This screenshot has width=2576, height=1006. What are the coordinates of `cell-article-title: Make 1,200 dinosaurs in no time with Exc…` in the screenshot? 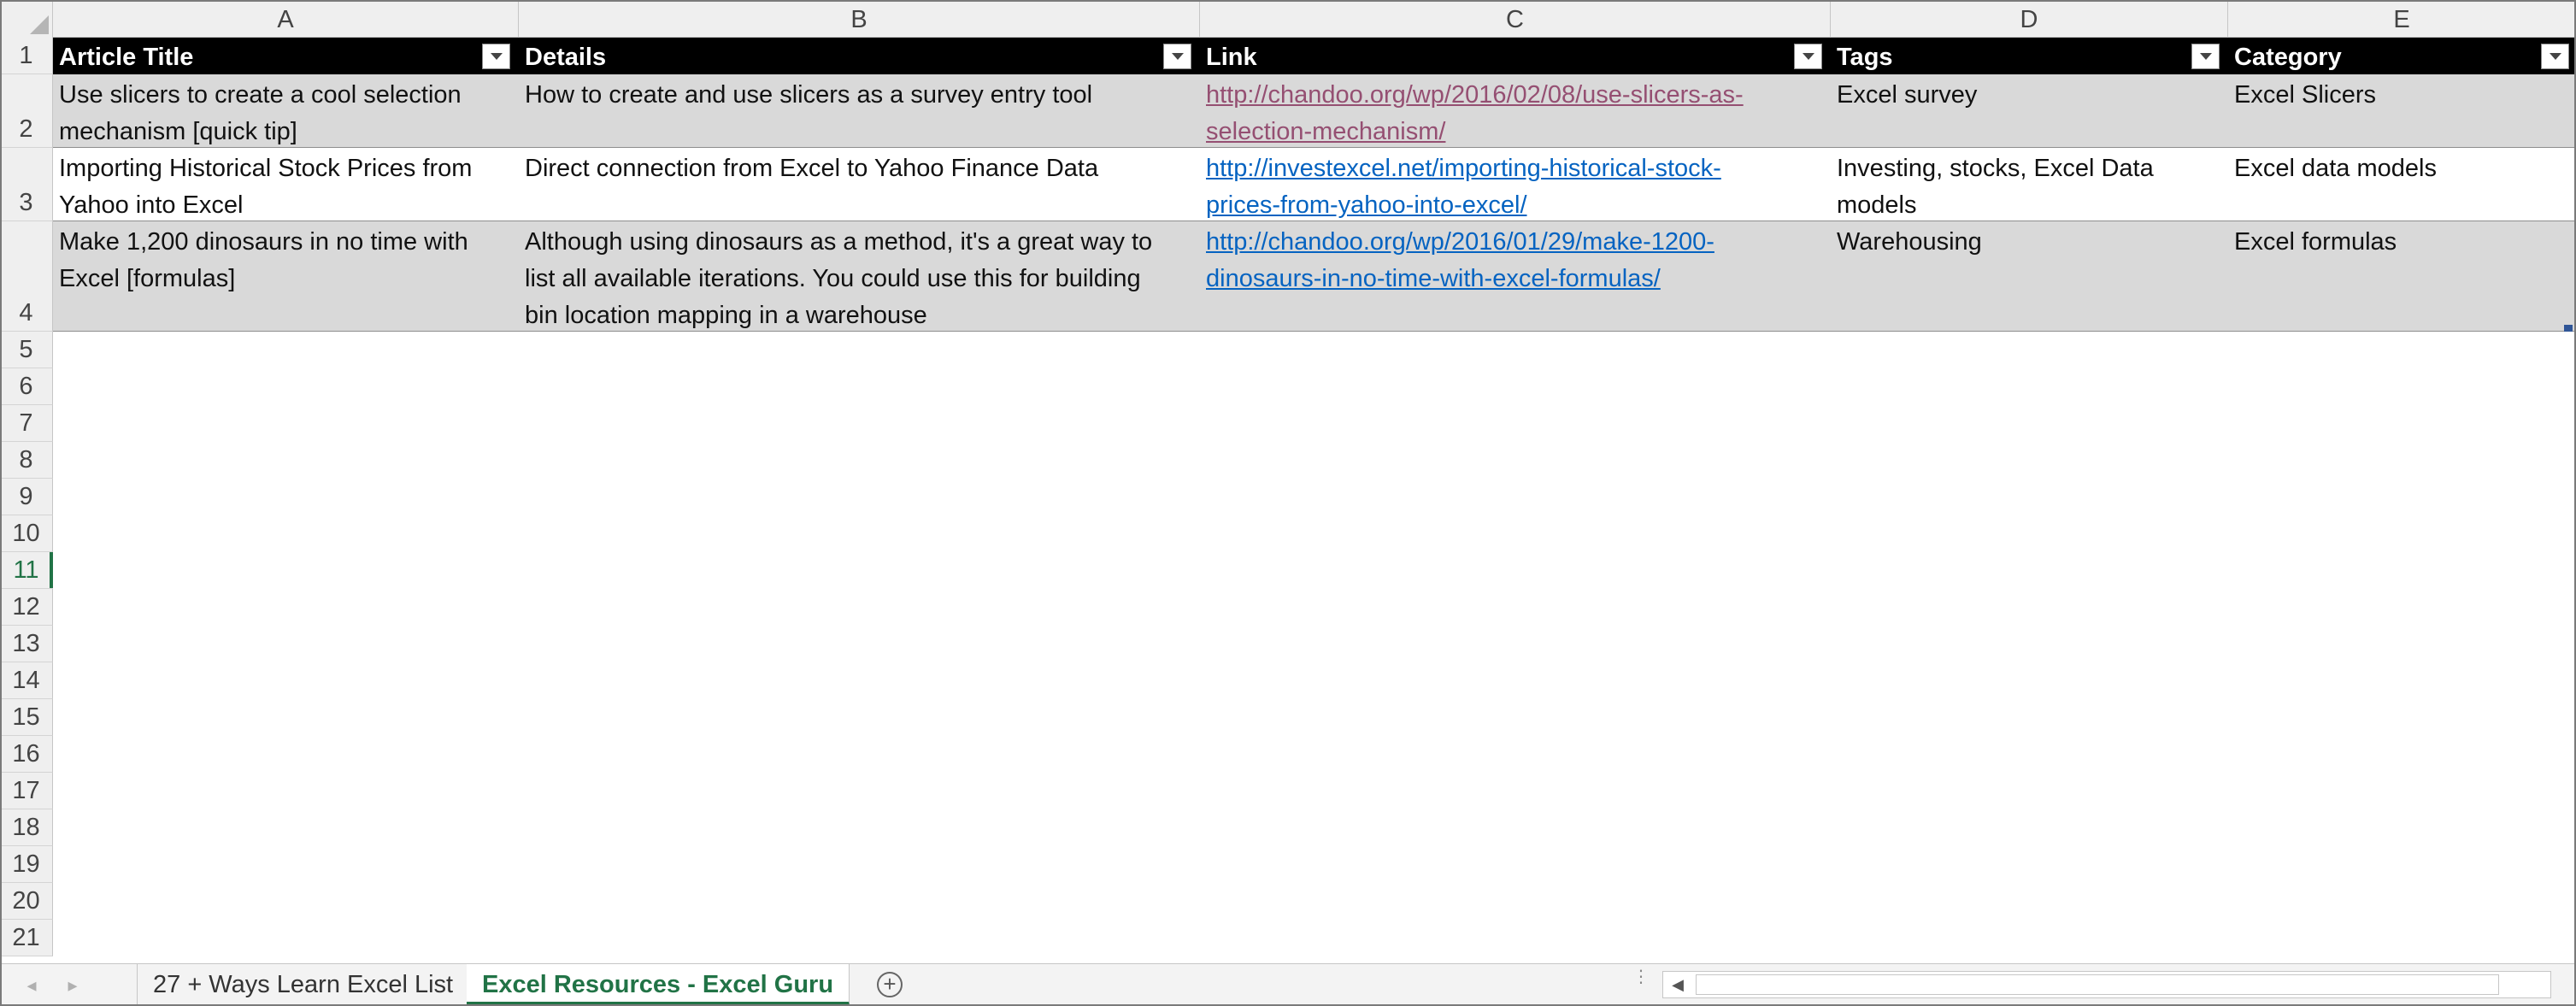 It's located at (286, 276).